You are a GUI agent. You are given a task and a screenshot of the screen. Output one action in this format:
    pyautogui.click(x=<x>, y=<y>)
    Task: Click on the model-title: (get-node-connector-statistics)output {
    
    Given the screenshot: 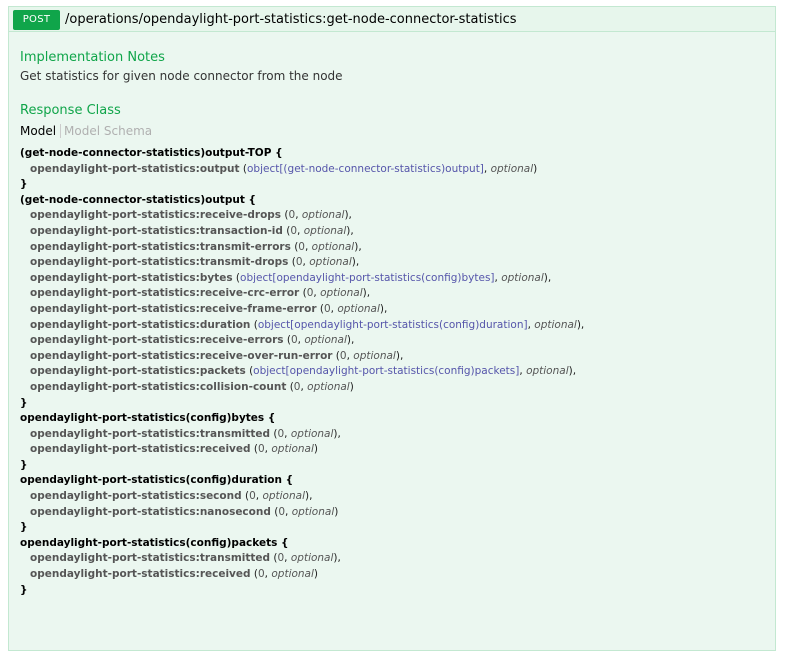 What is the action you would take?
    pyautogui.click(x=138, y=199)
    